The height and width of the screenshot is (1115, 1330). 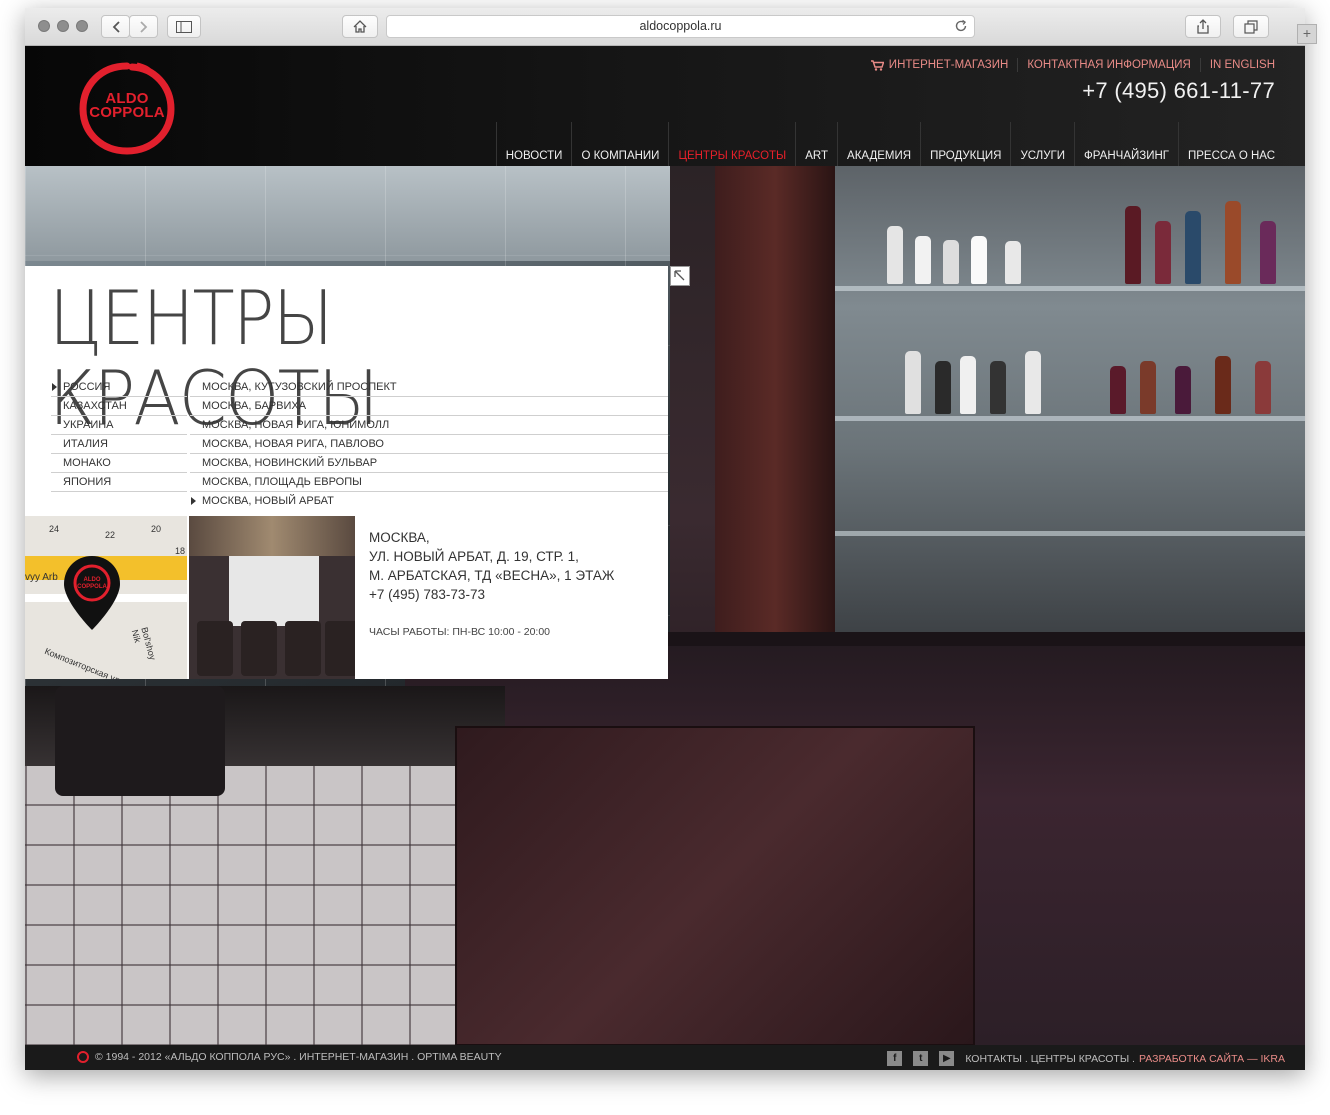 I want to click on map-label: 24, so click(x=54, y=529).